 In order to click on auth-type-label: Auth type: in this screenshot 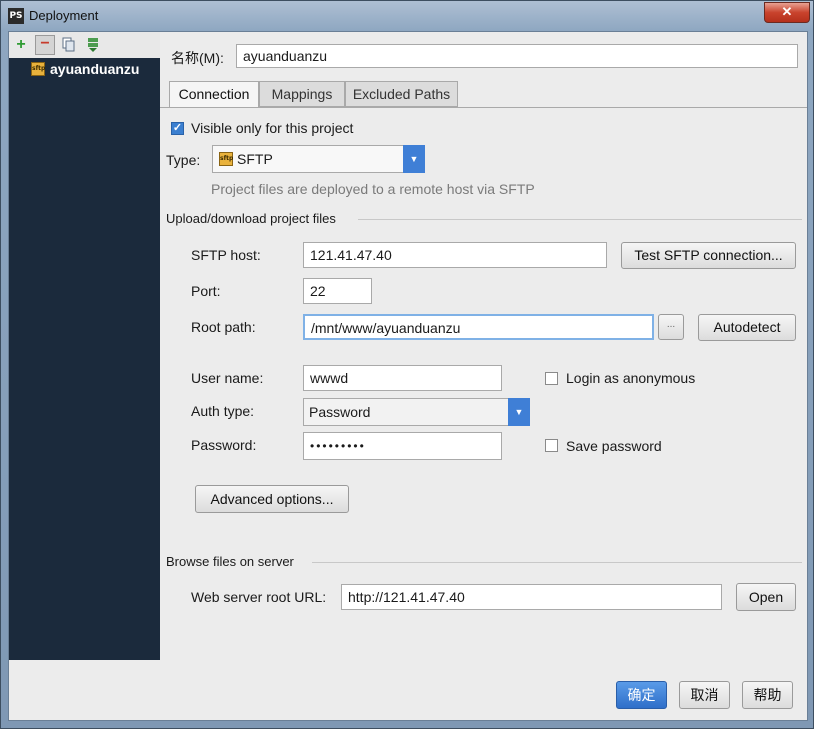, I will do `click(223, 411)`.